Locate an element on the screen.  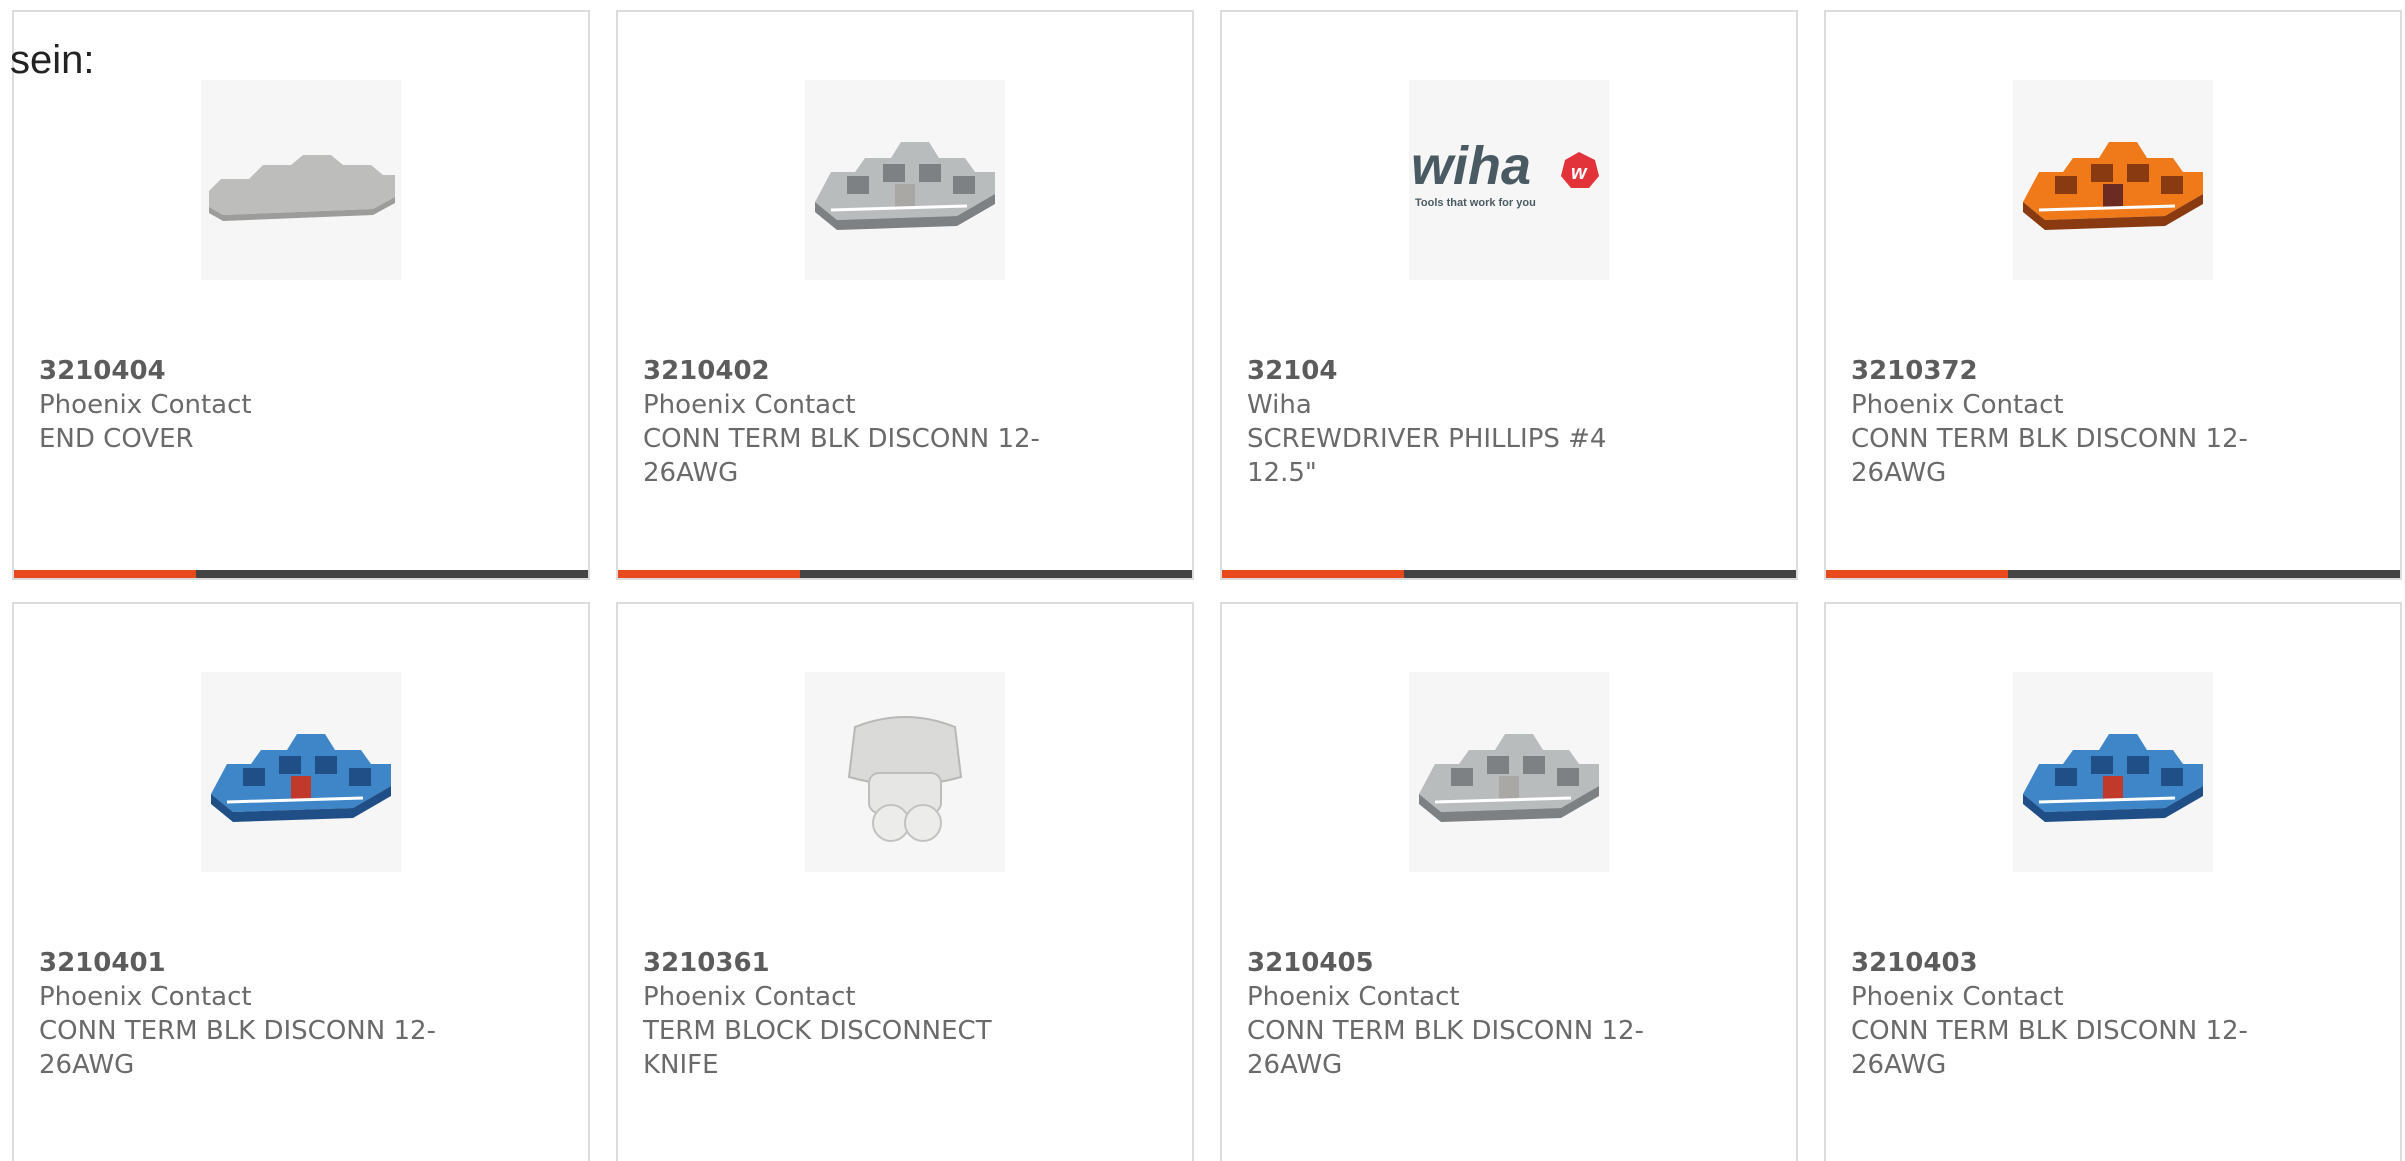
wiha-logo-icon: wiha w Tools that work for you is located at coordinates (1505, 174).